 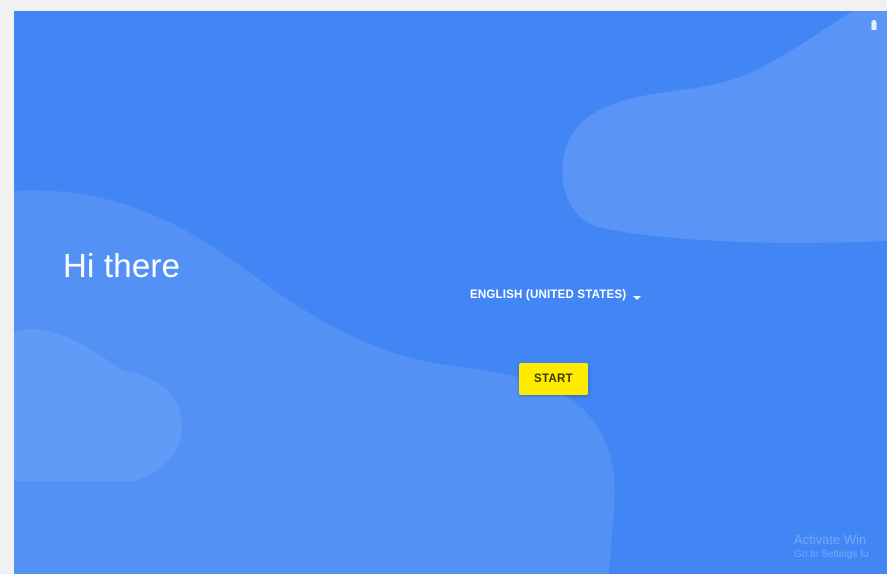 What do you see at coordinates (553, 379) in the screenshot?
I see `start-button: START` at bounding box center [553, 379].